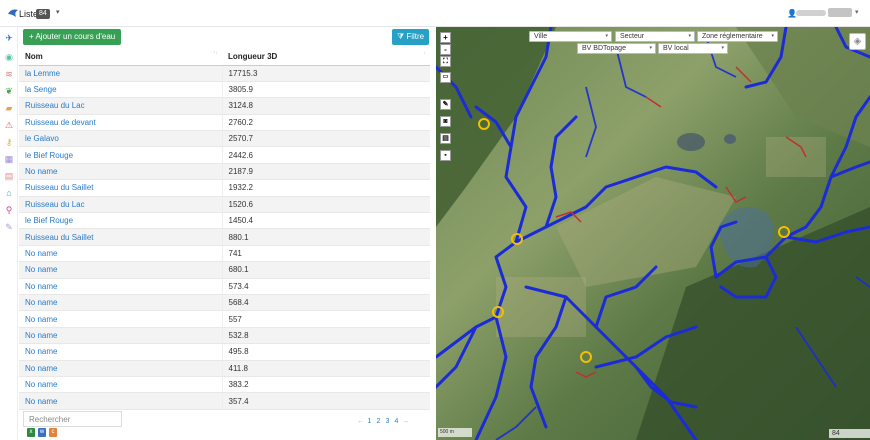 The width and height of the screenshot is (870, 440). Describe the element at coordinates (72, 419) in the screenshot. I see `search-input` at that location.